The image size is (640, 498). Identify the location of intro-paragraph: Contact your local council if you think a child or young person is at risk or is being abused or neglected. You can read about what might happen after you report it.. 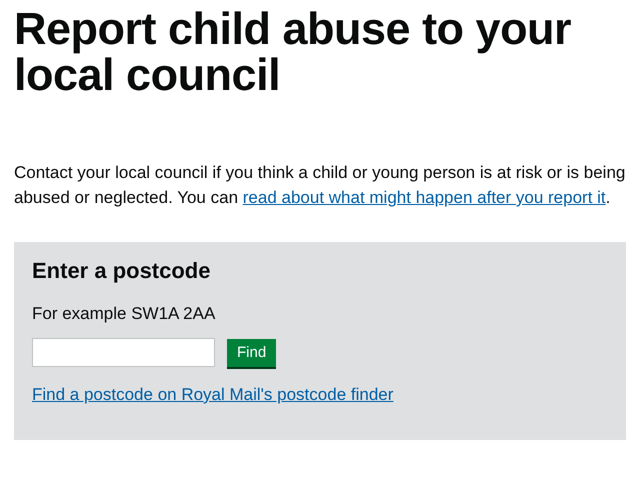
(320, 185).